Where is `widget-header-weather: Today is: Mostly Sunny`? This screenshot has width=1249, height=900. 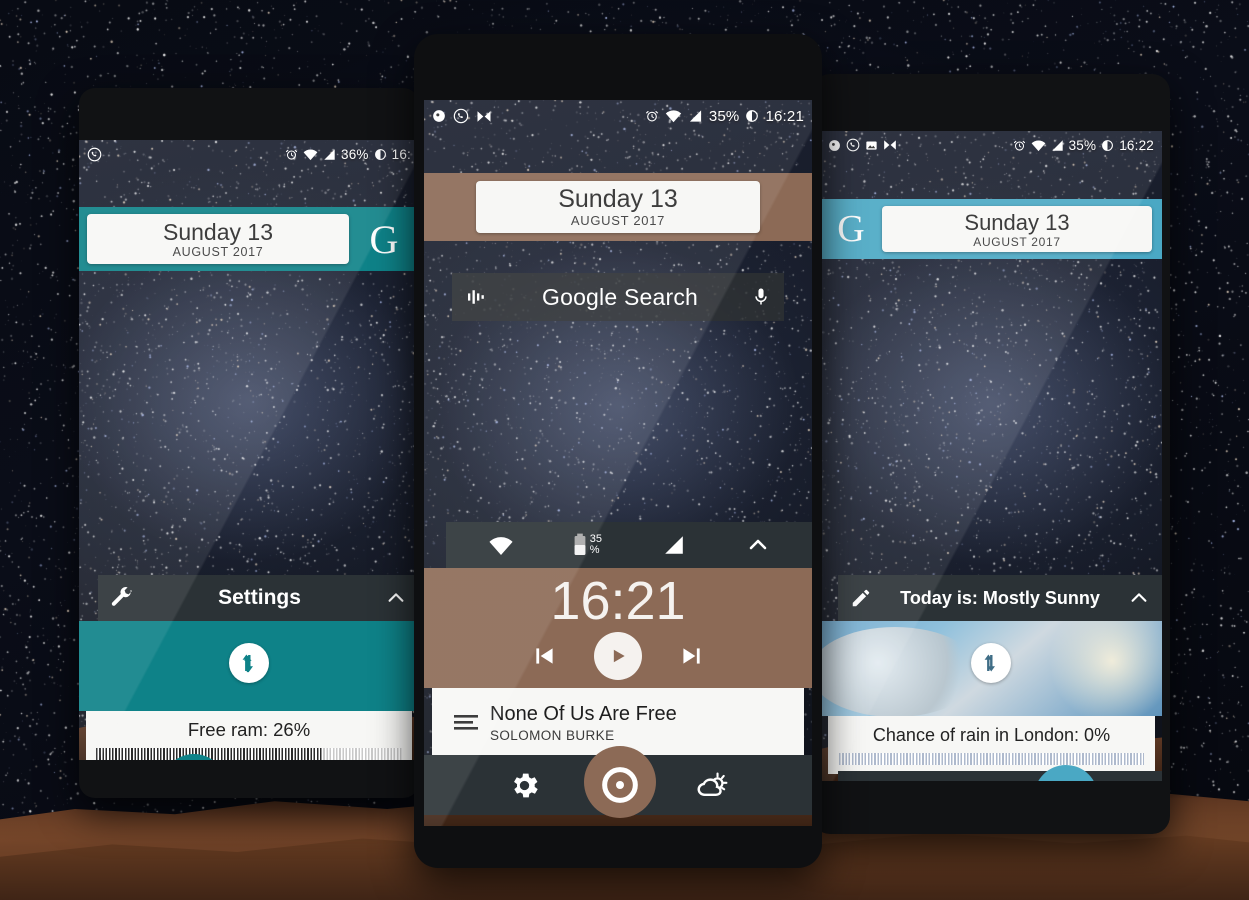 widget-header-weather: Today is: Mostly Sunny is located at coordinates (1000, 598).